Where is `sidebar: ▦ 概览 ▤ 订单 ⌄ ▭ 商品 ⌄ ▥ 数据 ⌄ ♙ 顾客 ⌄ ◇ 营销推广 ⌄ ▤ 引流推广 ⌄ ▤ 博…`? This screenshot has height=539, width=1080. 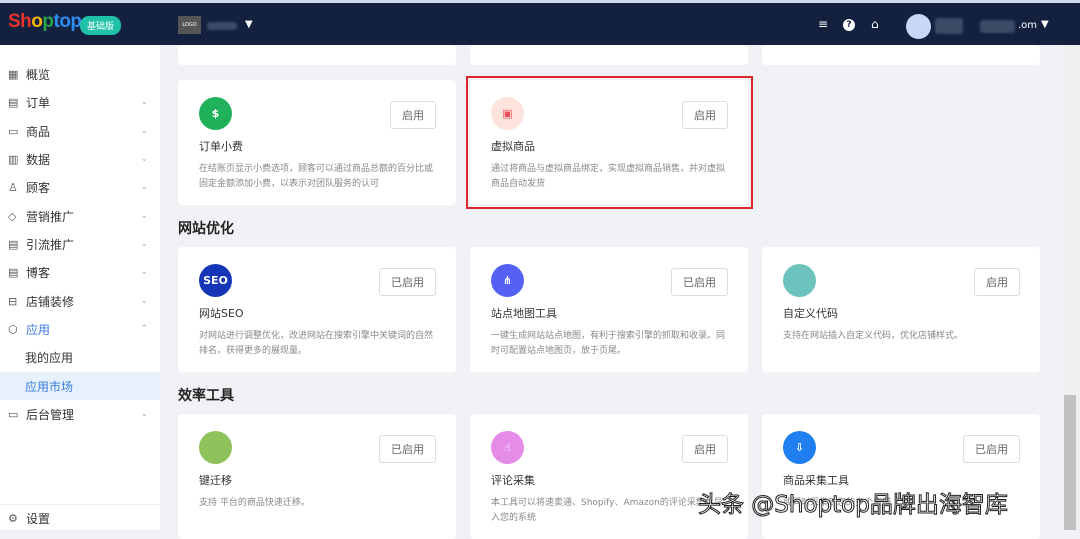
sidebar: ▦ 概览 ▤ 订单 ⌄ ▭ 商品 ⌄ ▥ 数据 ⌄ ♙ 顾客 ⌄ ◇ 营销推广 ⌄ ▤ 引流推广 ⌄ ▤ 博… is located at coordinates (80, 287).